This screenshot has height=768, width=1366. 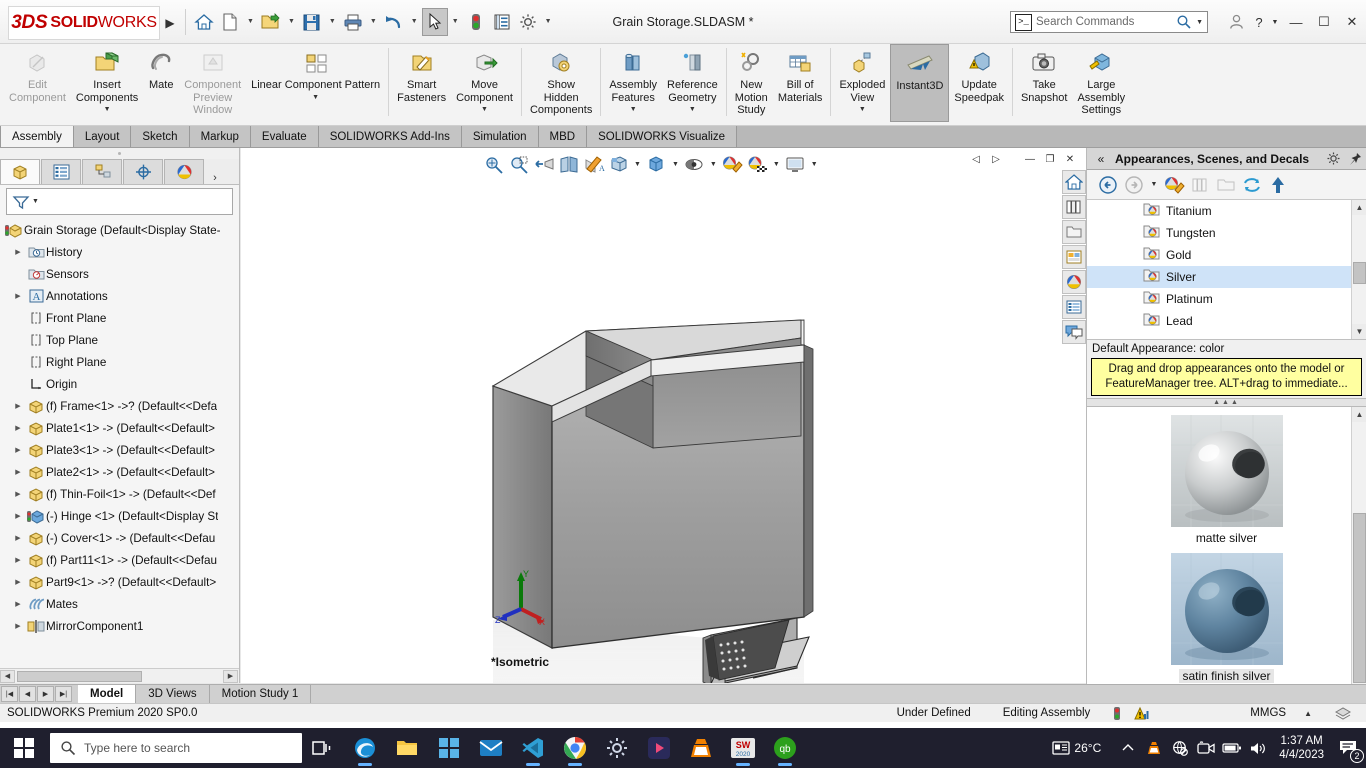 I want to click on undo-caret: ▼, so click(x=414, y=22).